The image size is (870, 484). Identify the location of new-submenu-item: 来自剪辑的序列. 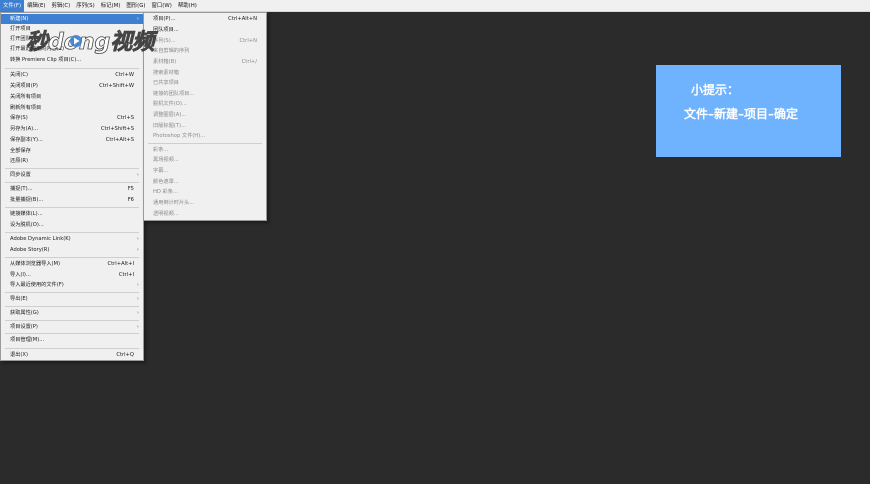
(205, 51).